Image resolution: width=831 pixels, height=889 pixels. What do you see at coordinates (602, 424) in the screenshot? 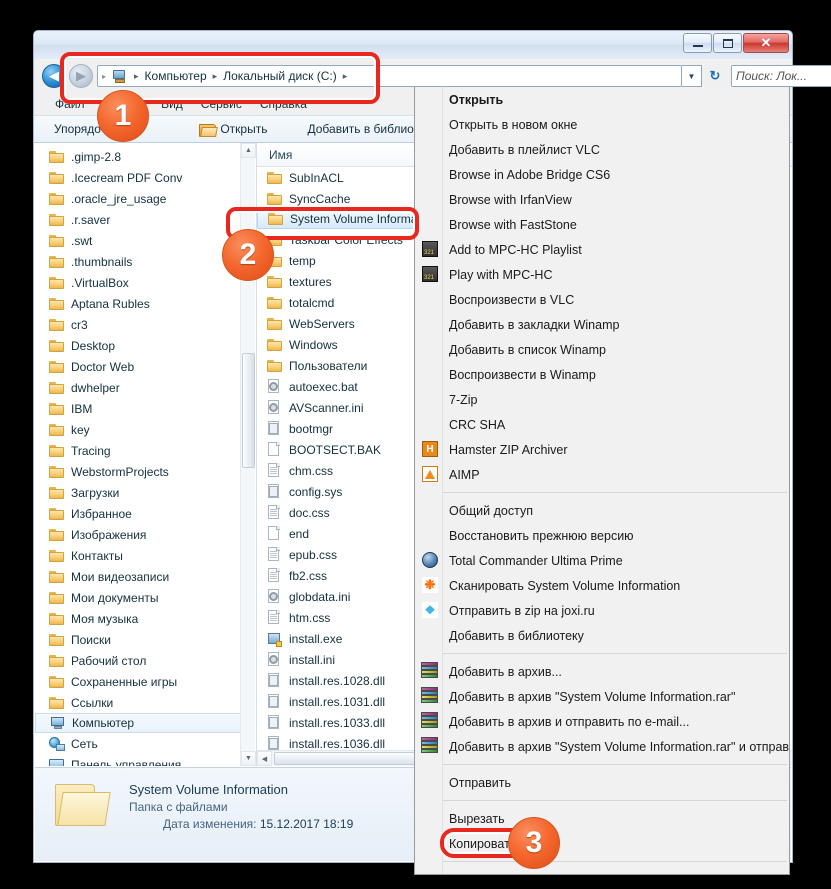
I see `context-menu-item: CRC SHA` at bounding box center [602, 424].